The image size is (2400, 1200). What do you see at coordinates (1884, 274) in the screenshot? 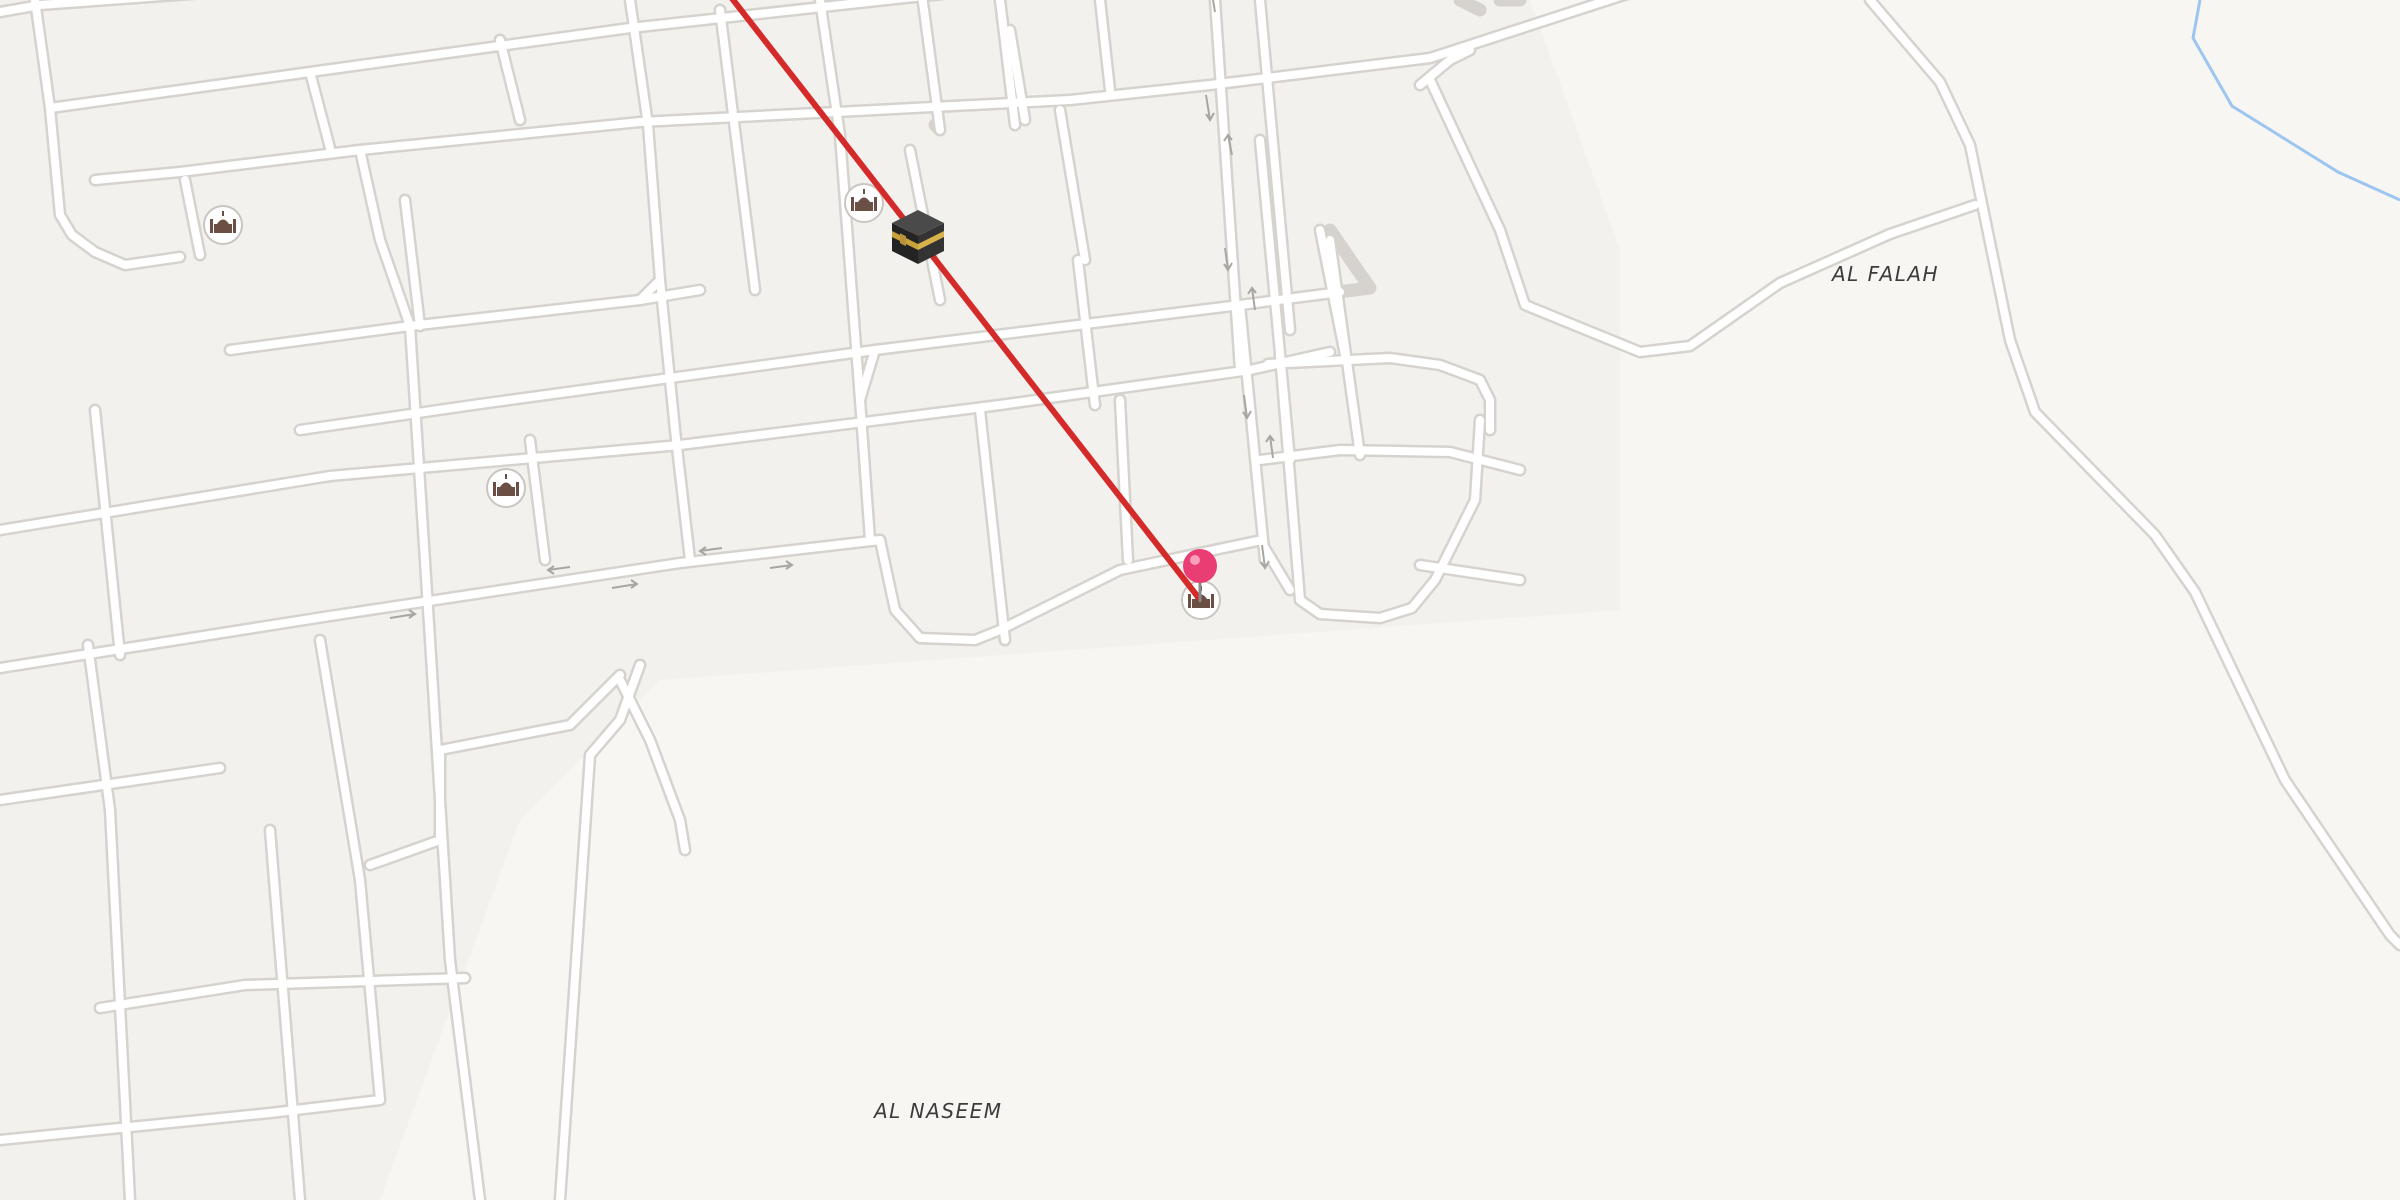
I see `district-label-al-falah: AL FALAH` at bounding box center [1884, 274].